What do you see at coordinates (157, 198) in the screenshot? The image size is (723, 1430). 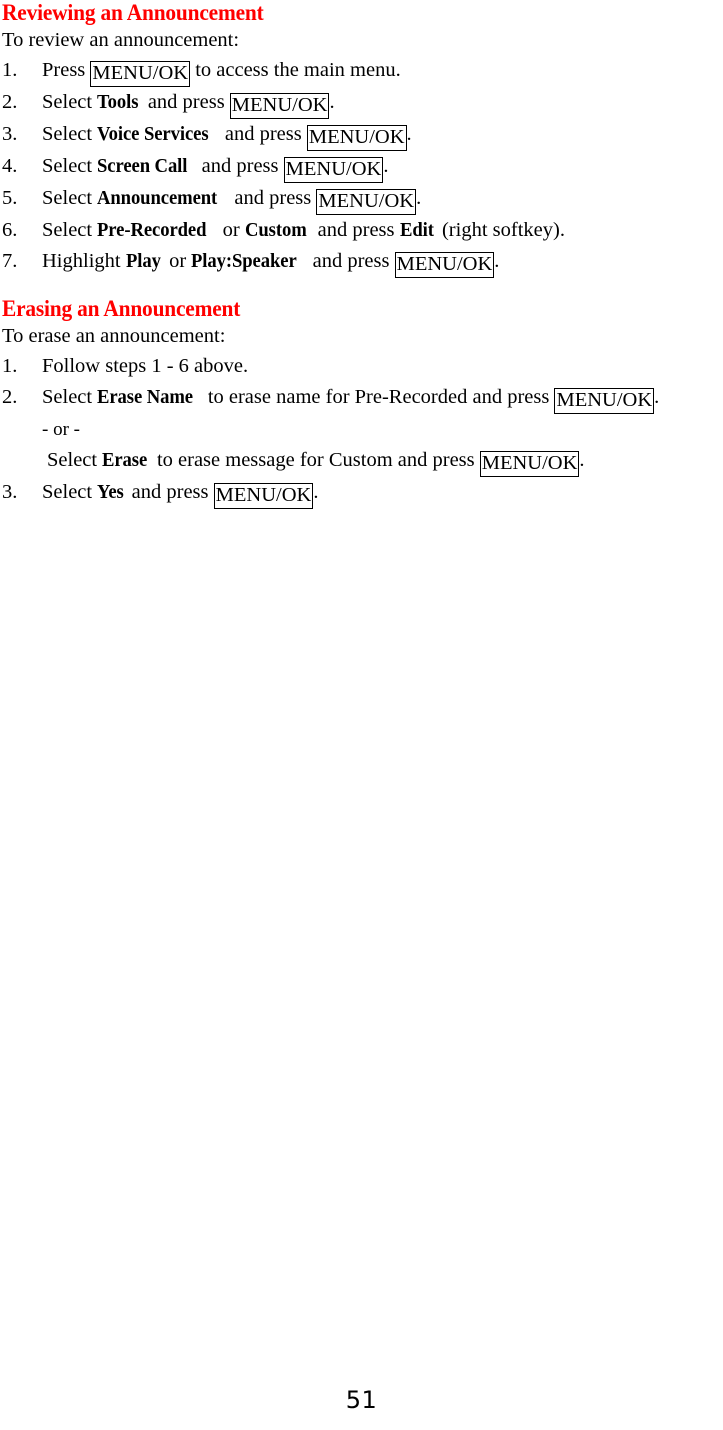 I see `menu-keyword: Announcement` at bounding box center [157, 198].